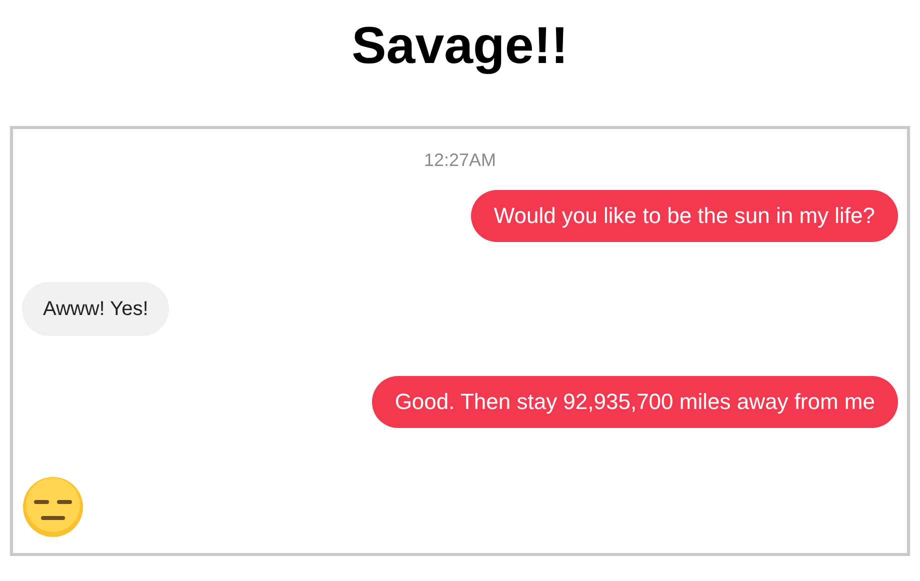 This screenshot has width=920, height=581. What do you see at coordinates (460, 160) in the screenshot?
I see `timestamp: 12:27AM` at bounding box center [460, 160].